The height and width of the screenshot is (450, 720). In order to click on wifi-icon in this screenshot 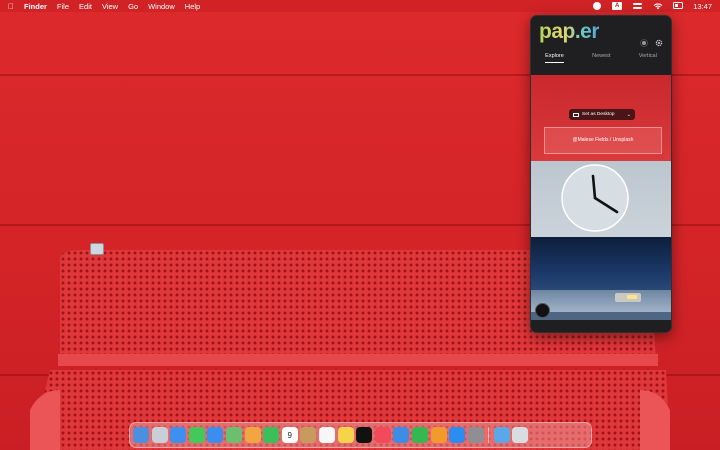, I will do `click(658, 6)`.